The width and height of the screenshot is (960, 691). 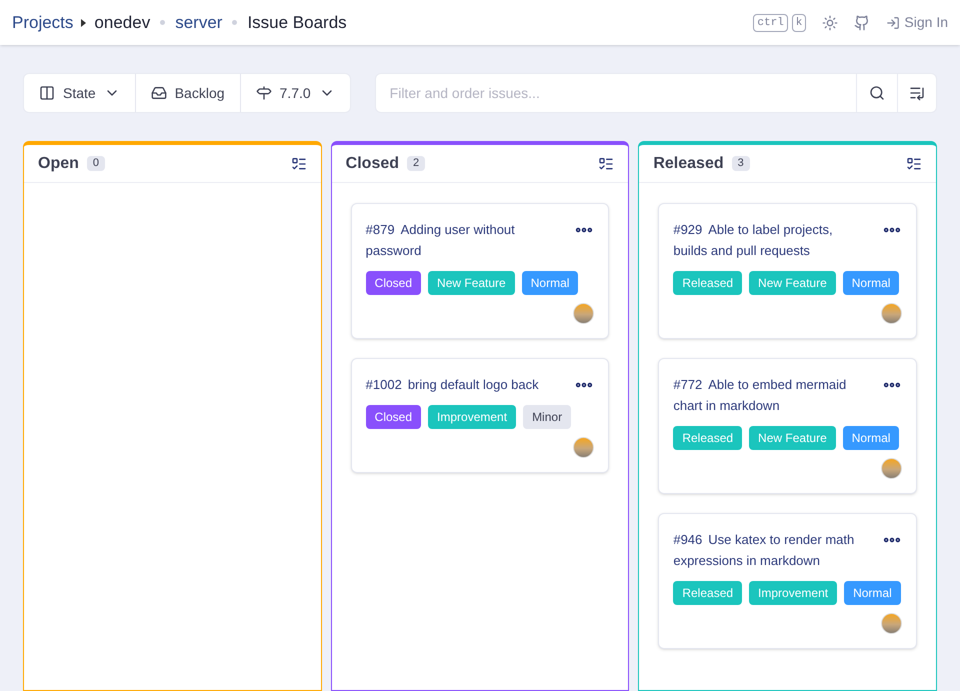 I want to click on issue-title: #1002 bring default logo back, so click(x=452, y=384).